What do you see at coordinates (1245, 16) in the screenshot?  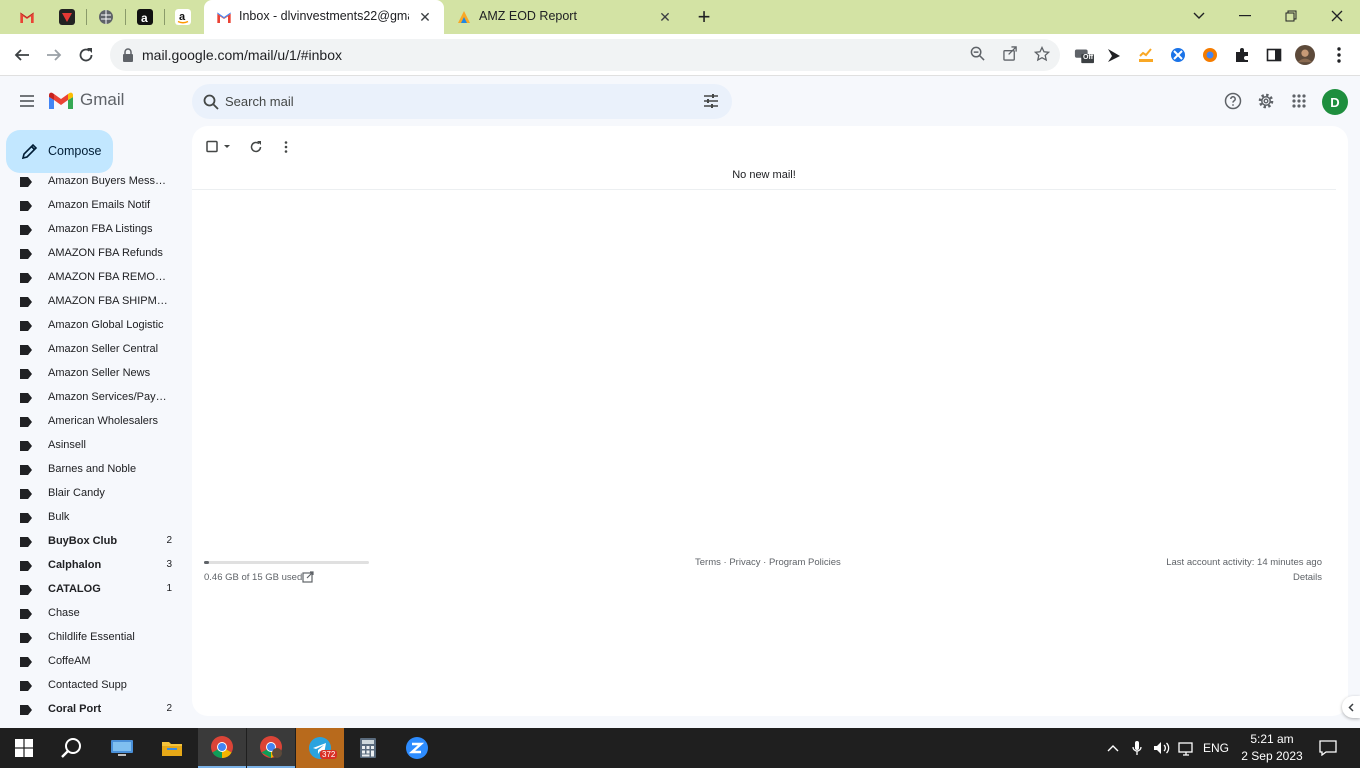 I see `minimize-button` at bounding box center [1245, 16].